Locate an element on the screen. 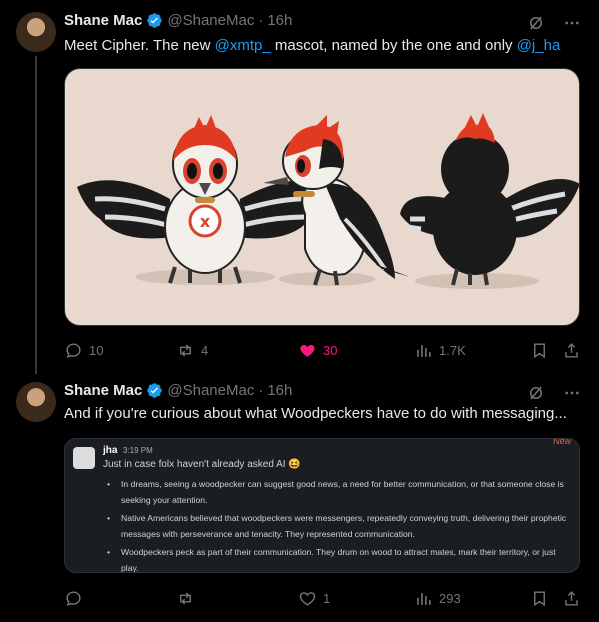 This screenshot has height=622, width=599. like-button: 30 is located at coordinates (317, 350).